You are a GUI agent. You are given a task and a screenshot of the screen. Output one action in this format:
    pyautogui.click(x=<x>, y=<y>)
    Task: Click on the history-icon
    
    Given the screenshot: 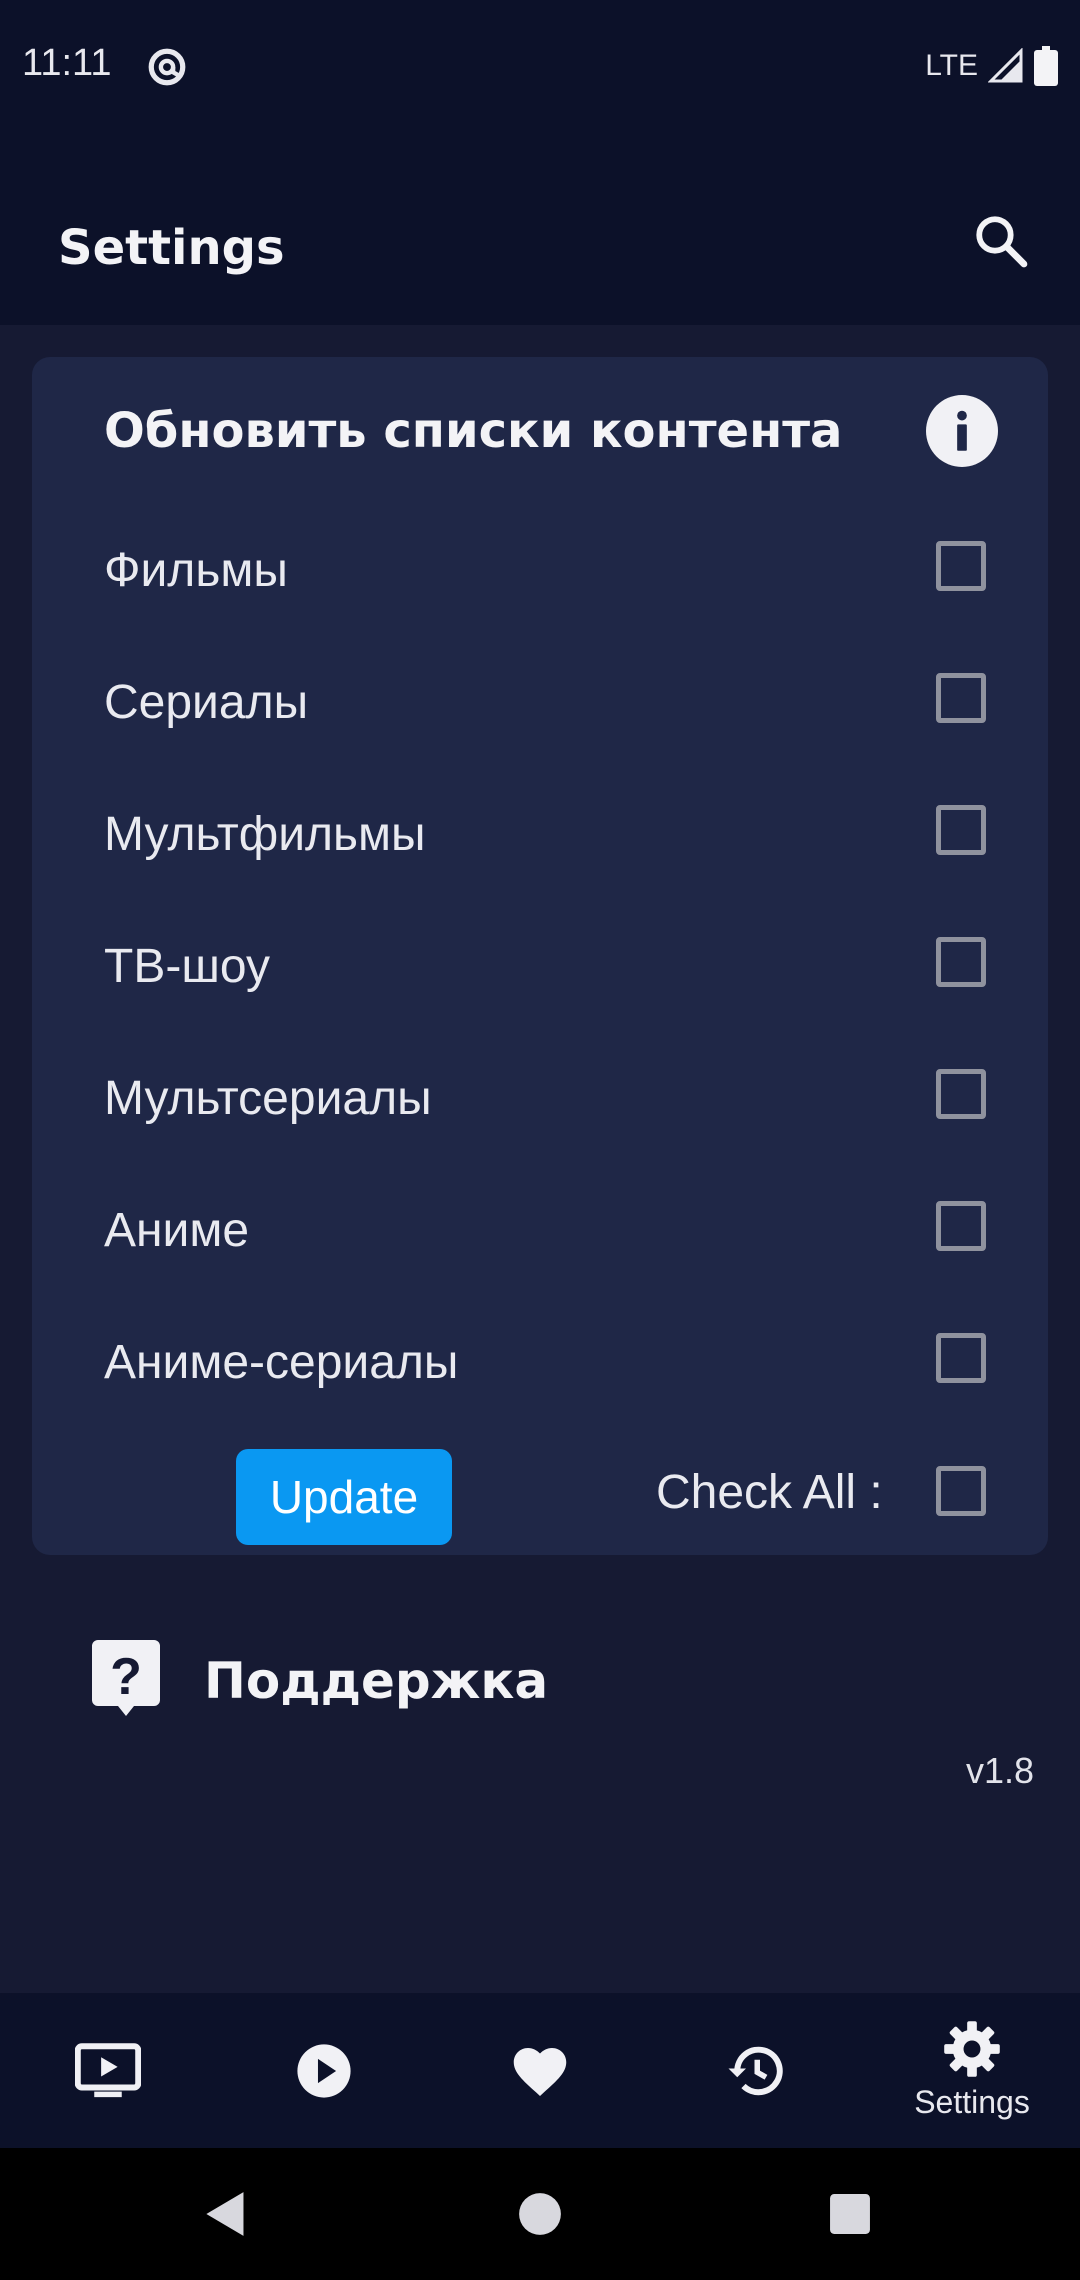 What is the action you would take?
    pyautogui.click(x=755, y=2070)
    